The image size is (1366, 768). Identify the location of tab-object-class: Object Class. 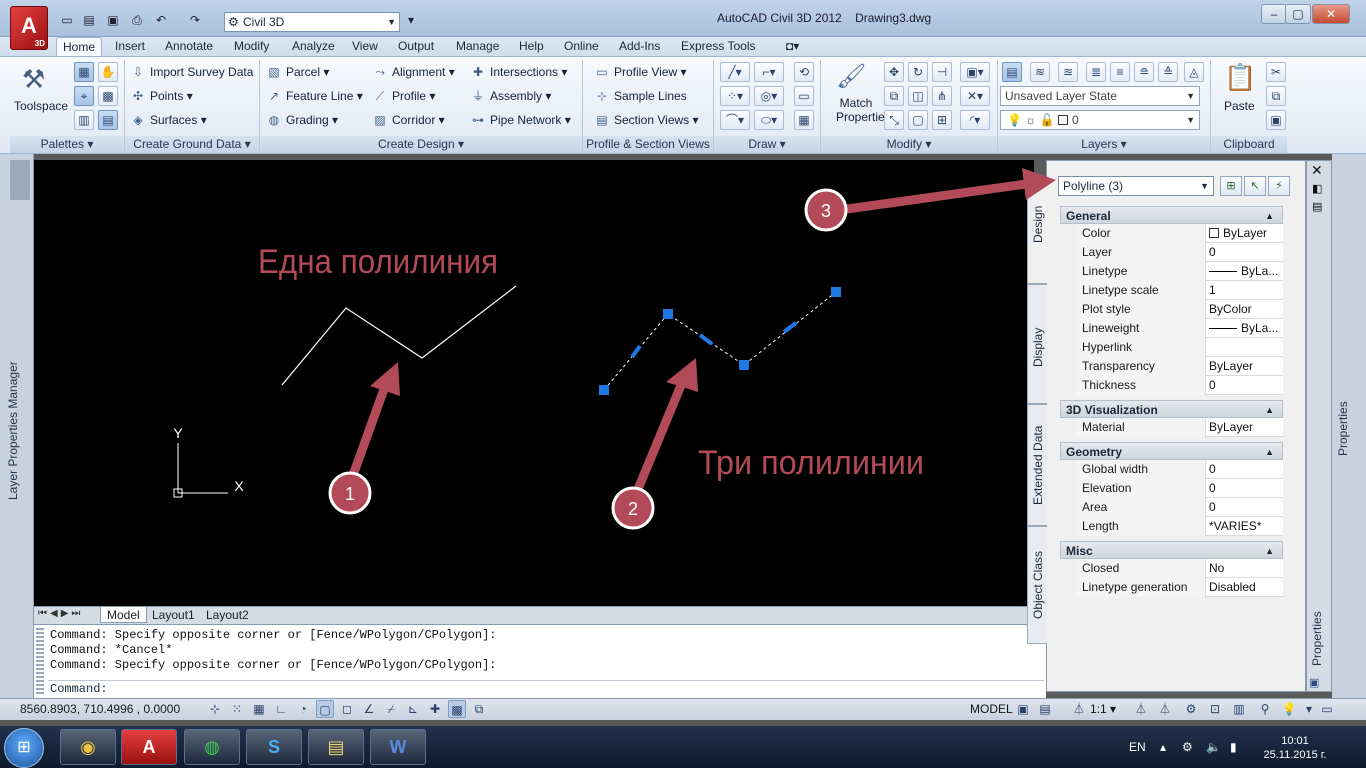
(1037, 585).